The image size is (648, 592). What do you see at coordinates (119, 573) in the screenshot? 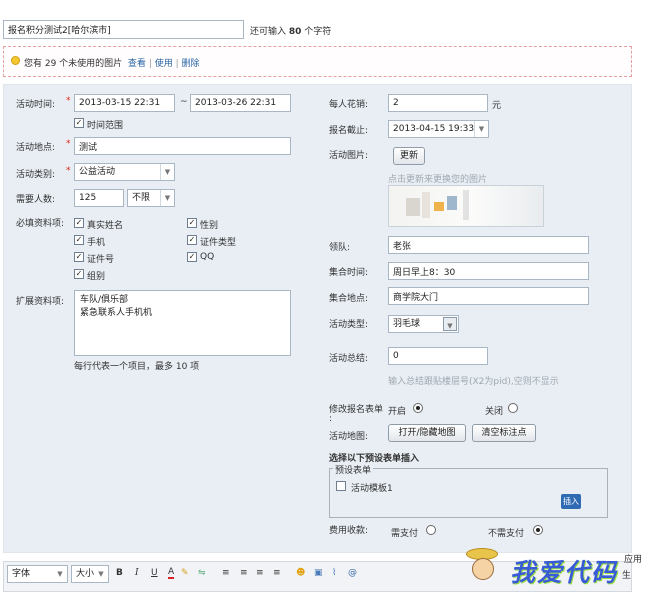
I see `bold-button: B` at bounding box center [119, 573].